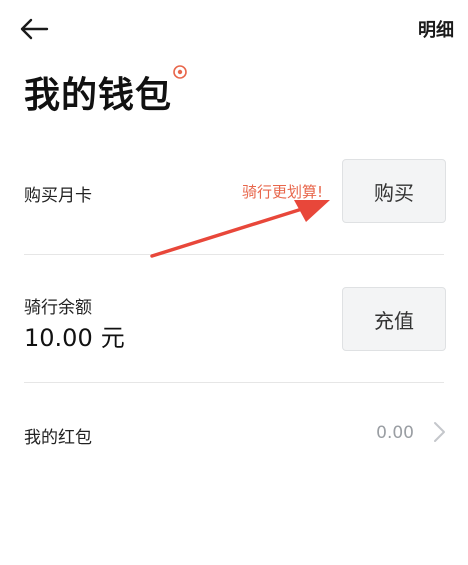 Image resolution: width=468 pixels, height=565 pixels. What do you see at coordinates (58, 338) in the screenshot?
I see `balance-amount: 10.00` at bounding box center [58, 338].